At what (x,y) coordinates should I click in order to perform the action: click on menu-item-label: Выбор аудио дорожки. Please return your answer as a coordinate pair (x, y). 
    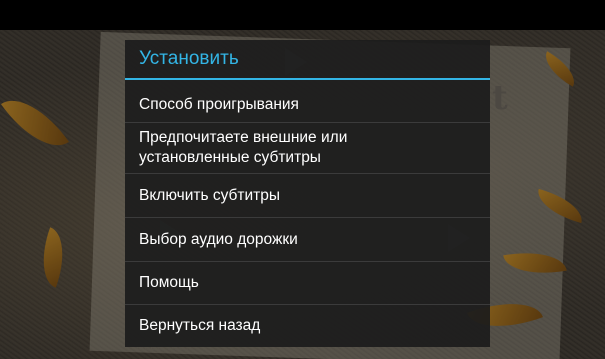
    Looking at the image, I should click on (218, 239).